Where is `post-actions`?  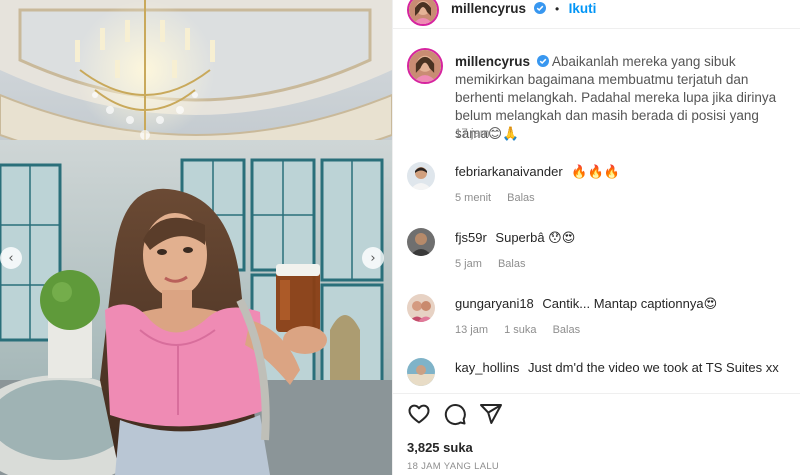 post-actions is located at coordinates (455, 414).